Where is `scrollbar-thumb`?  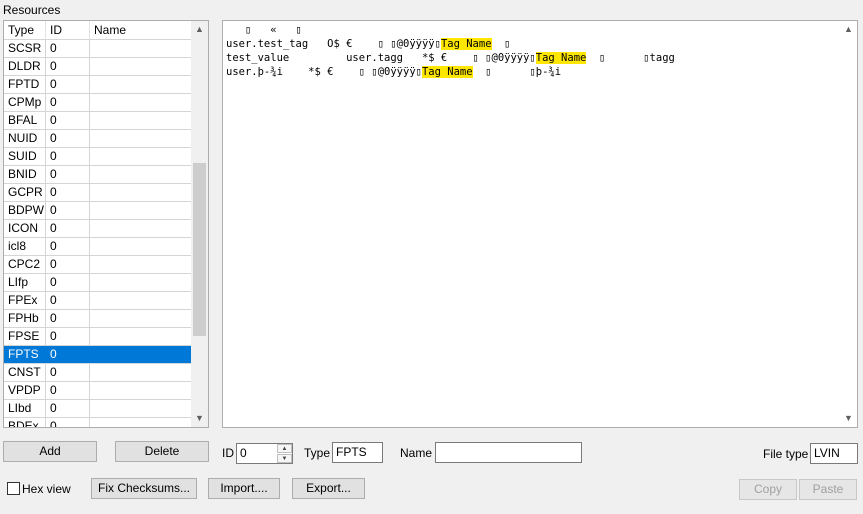 scrollbar-thumb is located at coordinates (199, 249).